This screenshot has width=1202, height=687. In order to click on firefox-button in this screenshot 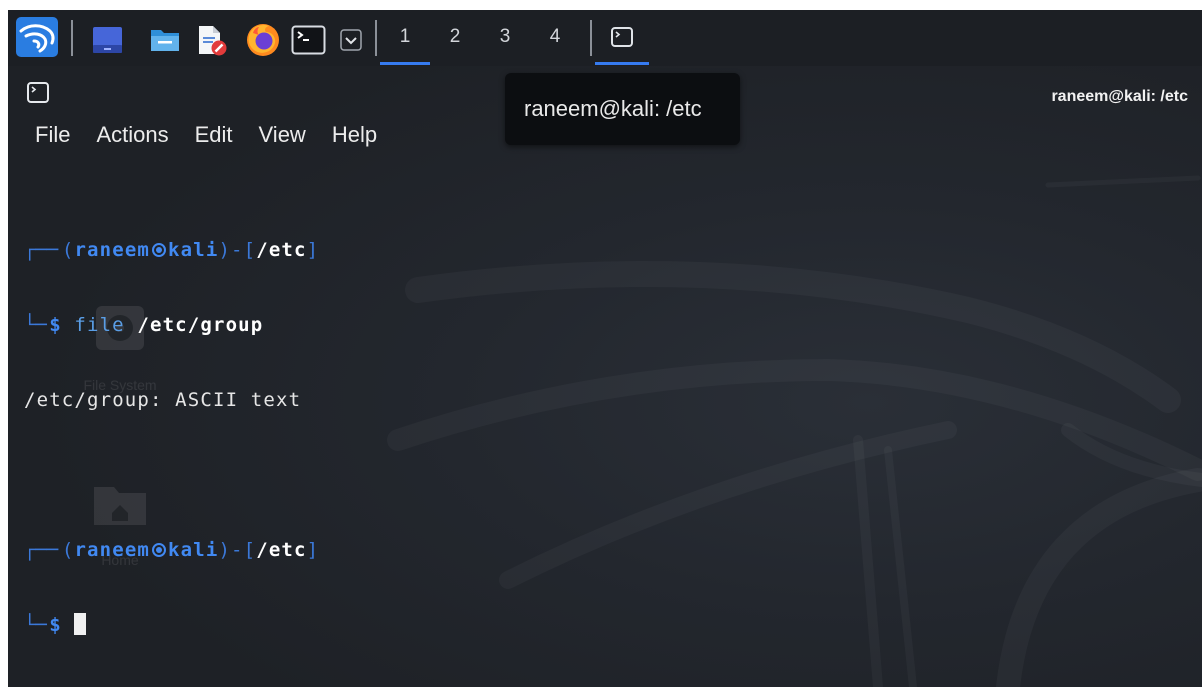, I will do `click(263, 40)`.